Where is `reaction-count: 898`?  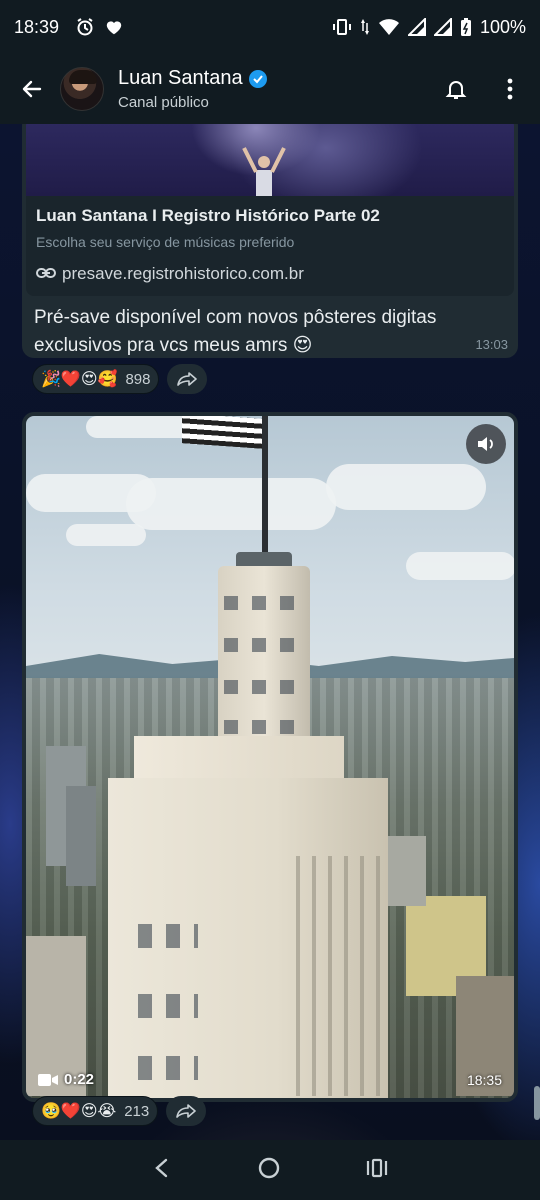 reaction-count: 898 is located at coordinates (138, 379).